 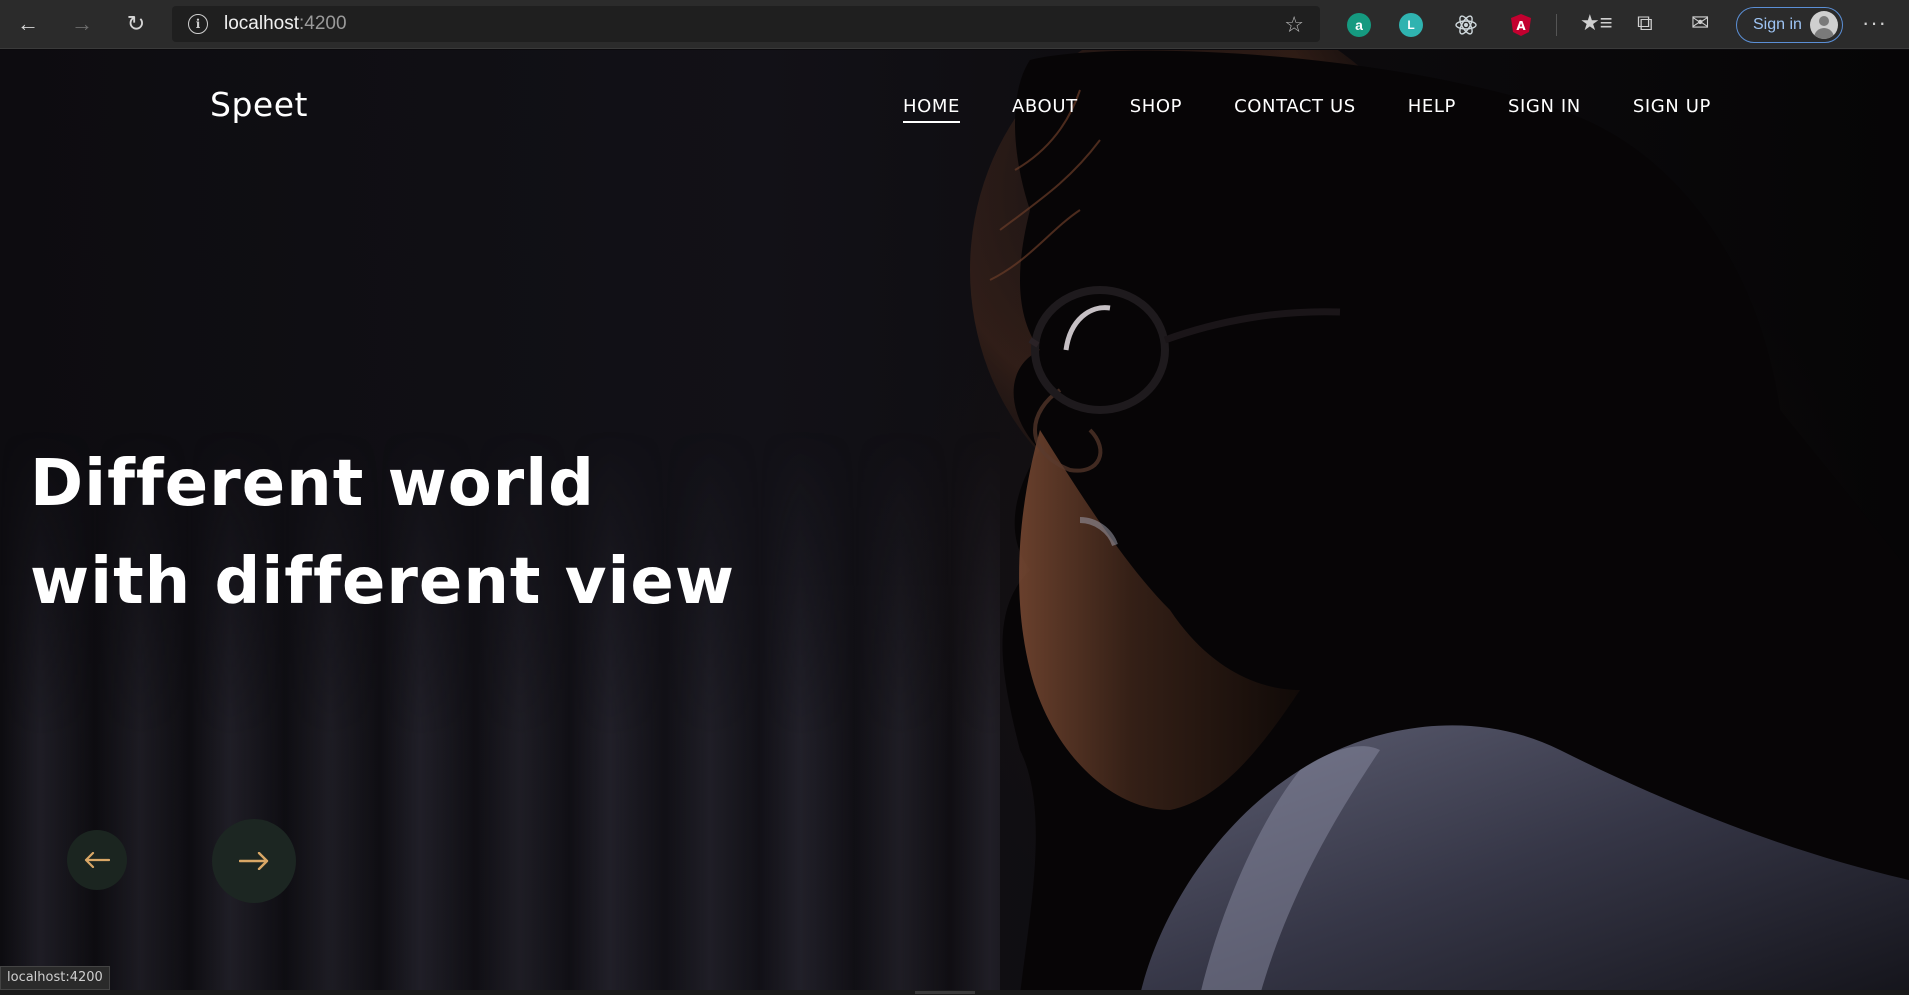 I want to click on nav-link-about: ABOUT, so click(x=1045, y=109).